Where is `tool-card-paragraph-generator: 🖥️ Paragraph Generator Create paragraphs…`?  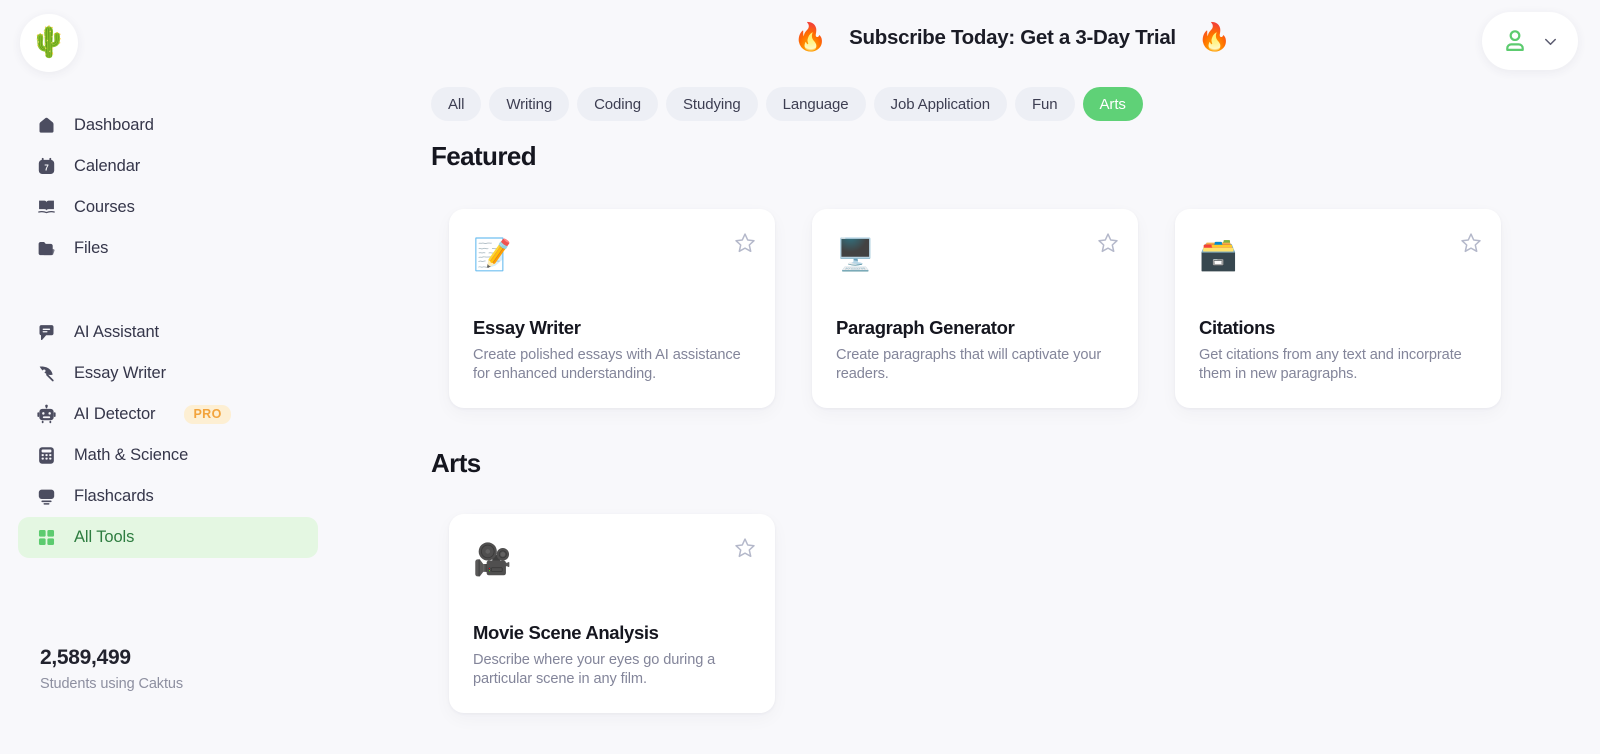
tool-card-paragraph-generator: 🖥️ Paragraph Generator Create paragraphs… is located at coordinates (975, 308).